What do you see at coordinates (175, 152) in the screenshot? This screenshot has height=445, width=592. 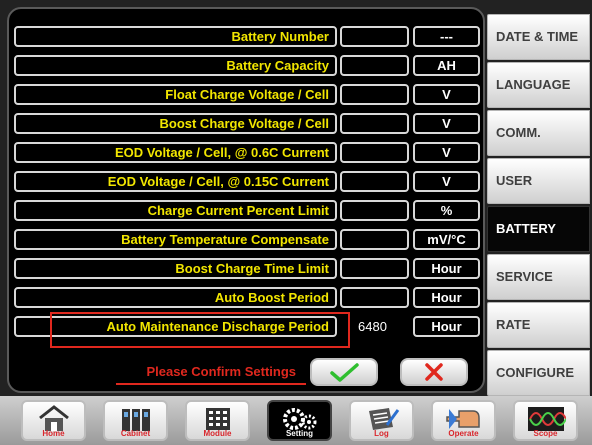 I see `setting-label: EOD Voltage / Cell, @ 0.6C Current` at bounding box center [175, 152].